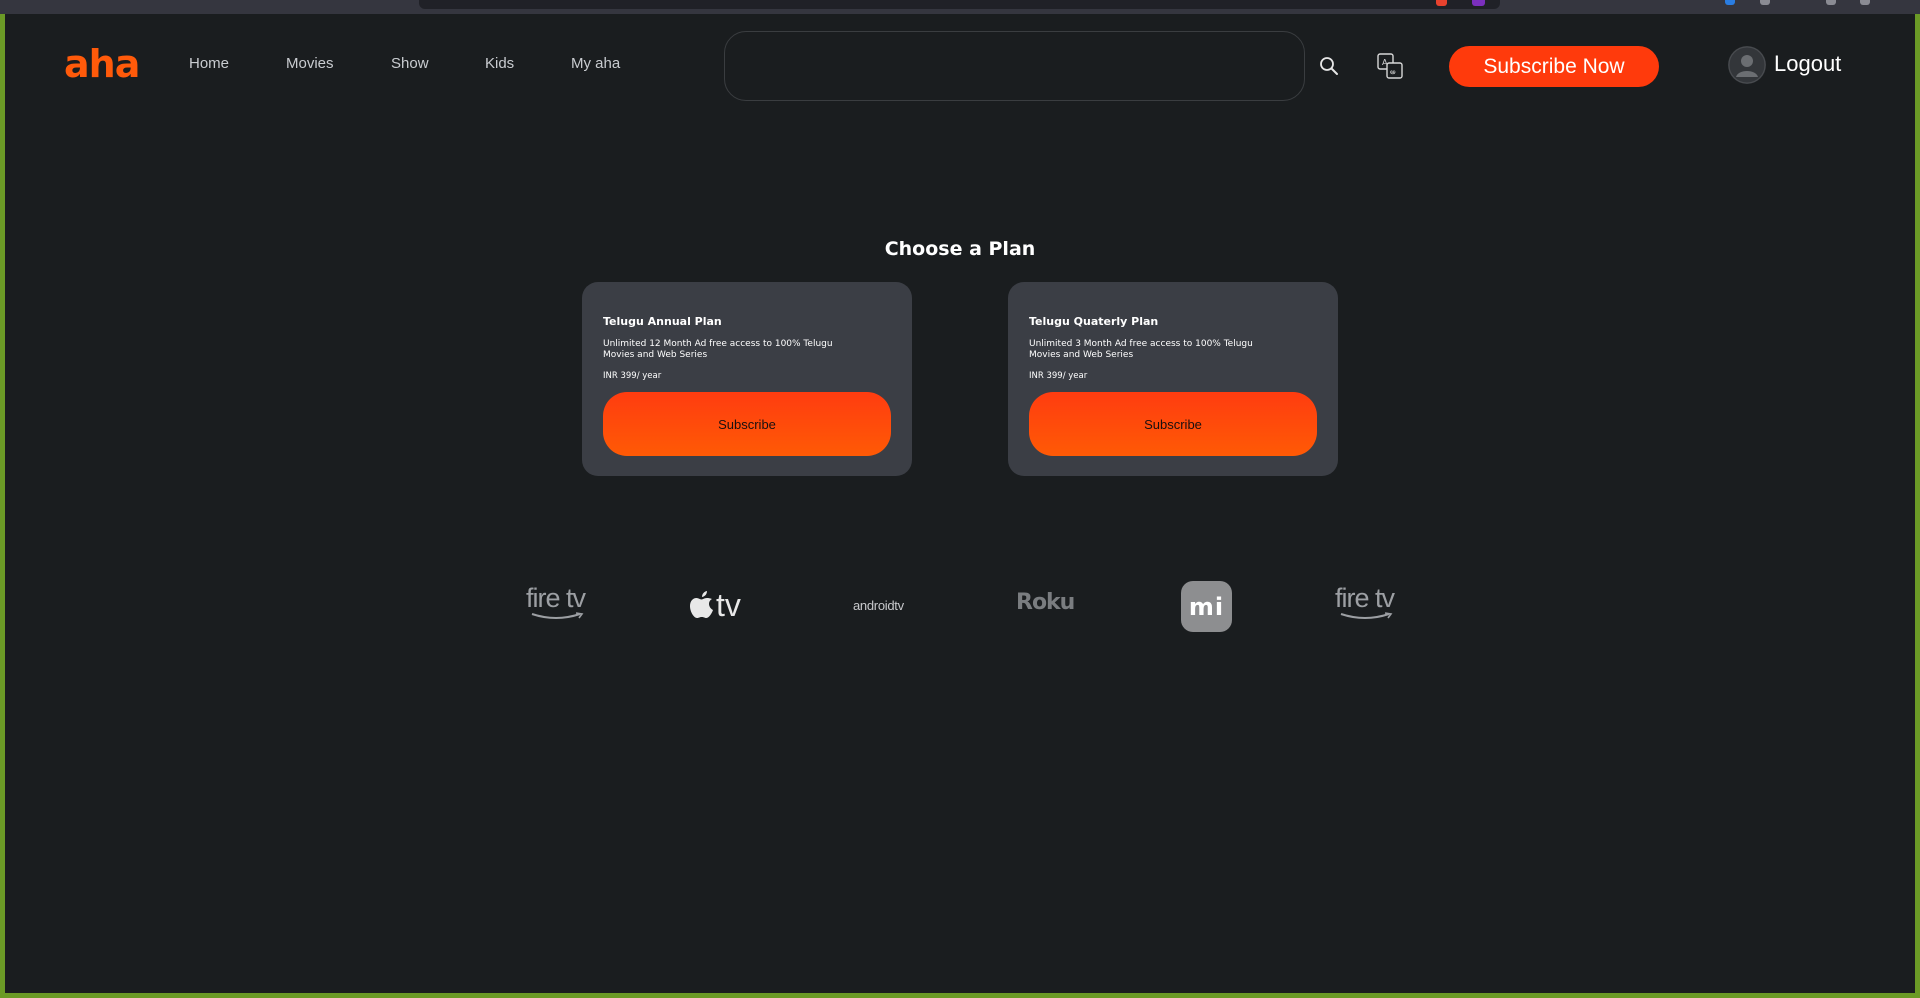 The height and width of the screenshot is (998, 1920). I want to click on language-icon: A అ, so click(1390, 66).